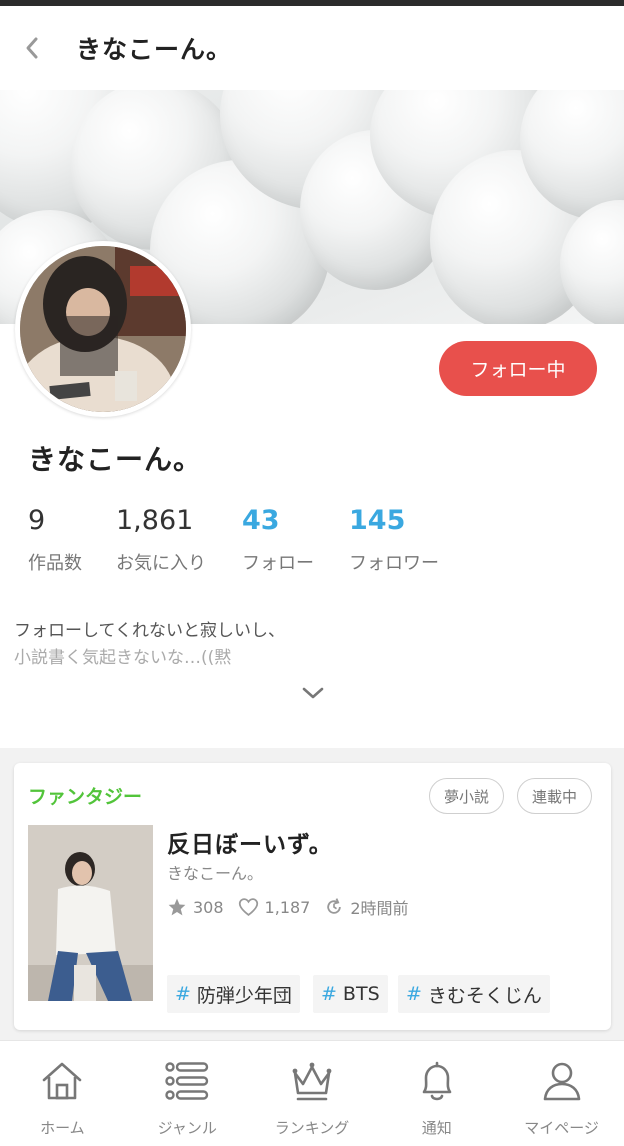 The height and width of the screenshot is (1146, 624). Describe the element at coordinates (377, 520) in the screenshot. I see `stat-followers-value: 145` at that location.